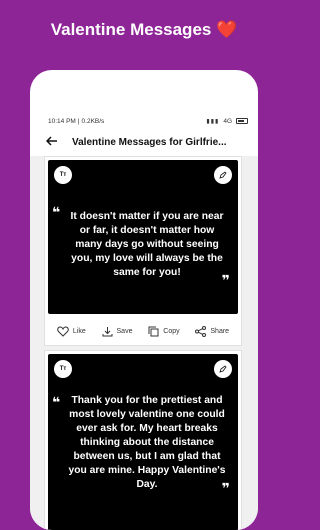 The image size is (320, 530). What do you see at coordinates (143, 331) in the screenshot?
I see `card-actions: Like Save Copy Share` at bounding box center [143, 331].